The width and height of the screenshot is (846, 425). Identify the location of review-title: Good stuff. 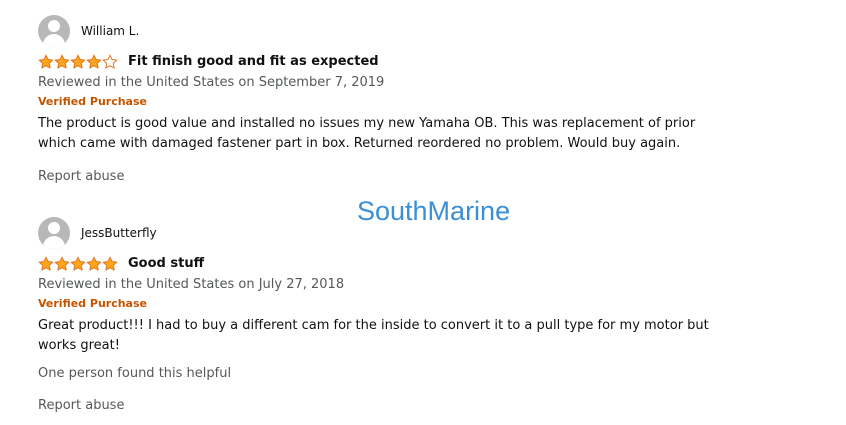
(166, 264).